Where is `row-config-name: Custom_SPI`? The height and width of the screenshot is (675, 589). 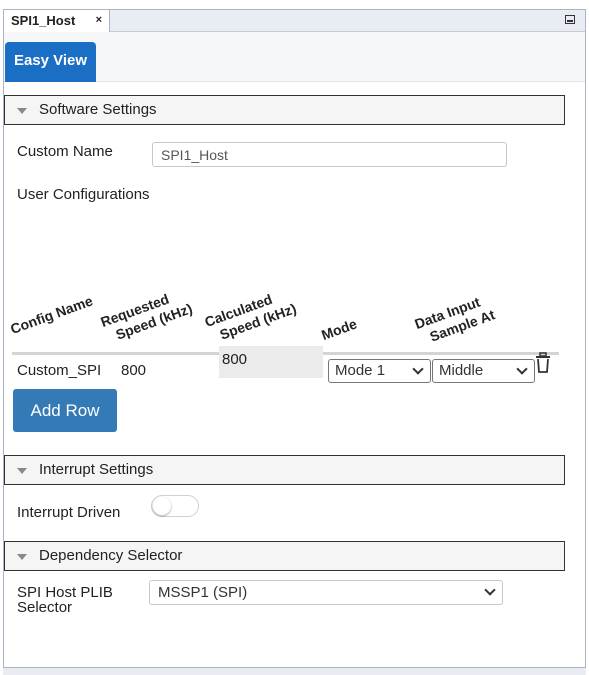 row-config-name: Custom_SPI is located at coordinates (59, 370).